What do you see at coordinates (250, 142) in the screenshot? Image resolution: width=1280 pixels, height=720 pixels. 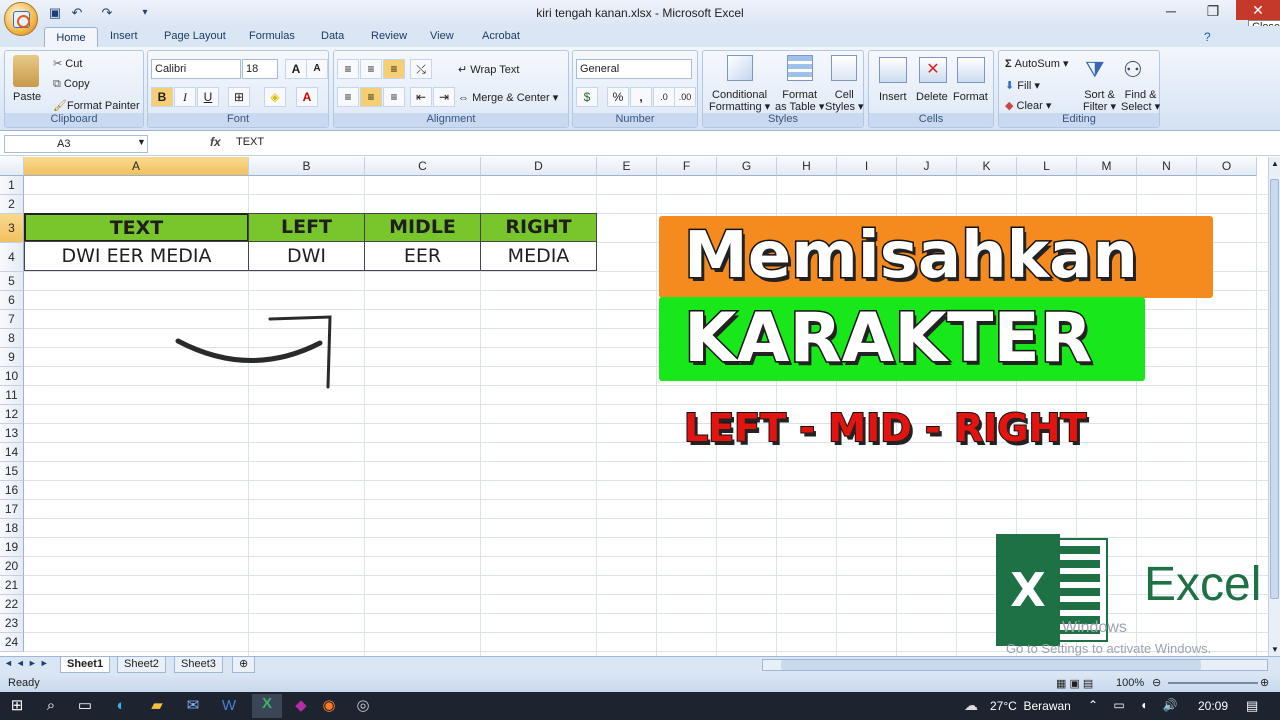 I see `formula-input: TEXT` at bounding box center [250, 142].